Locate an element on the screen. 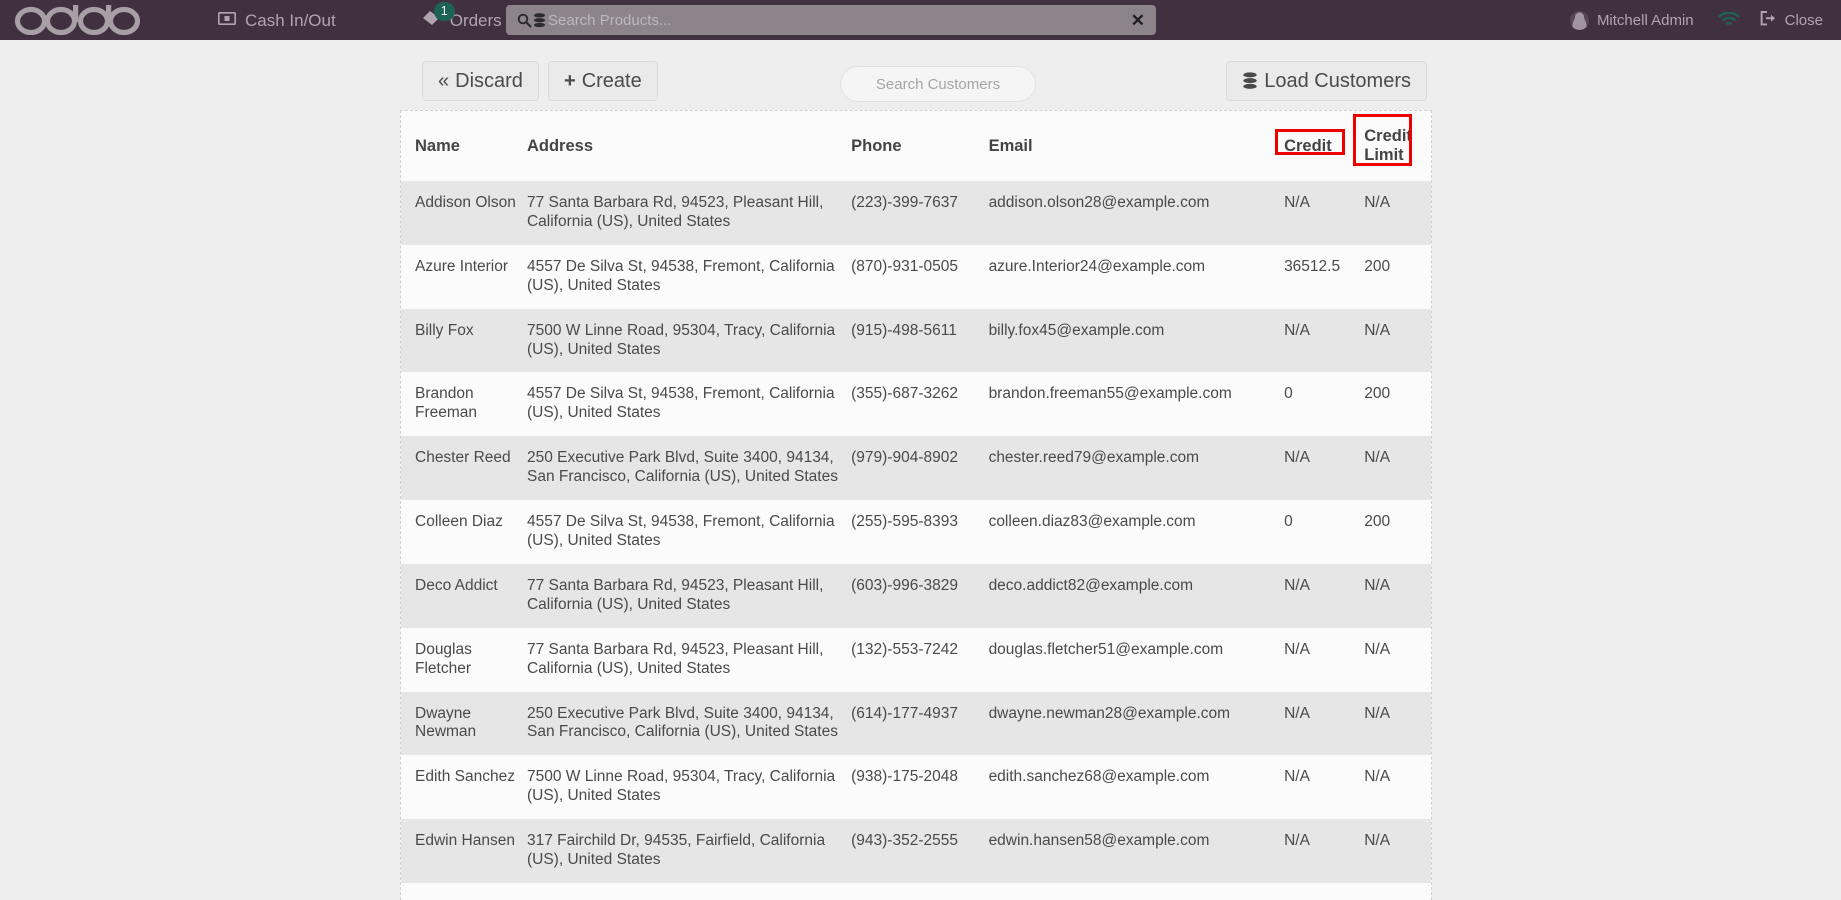  cell-name: Billy Fox is located at coordinates (444, 330).